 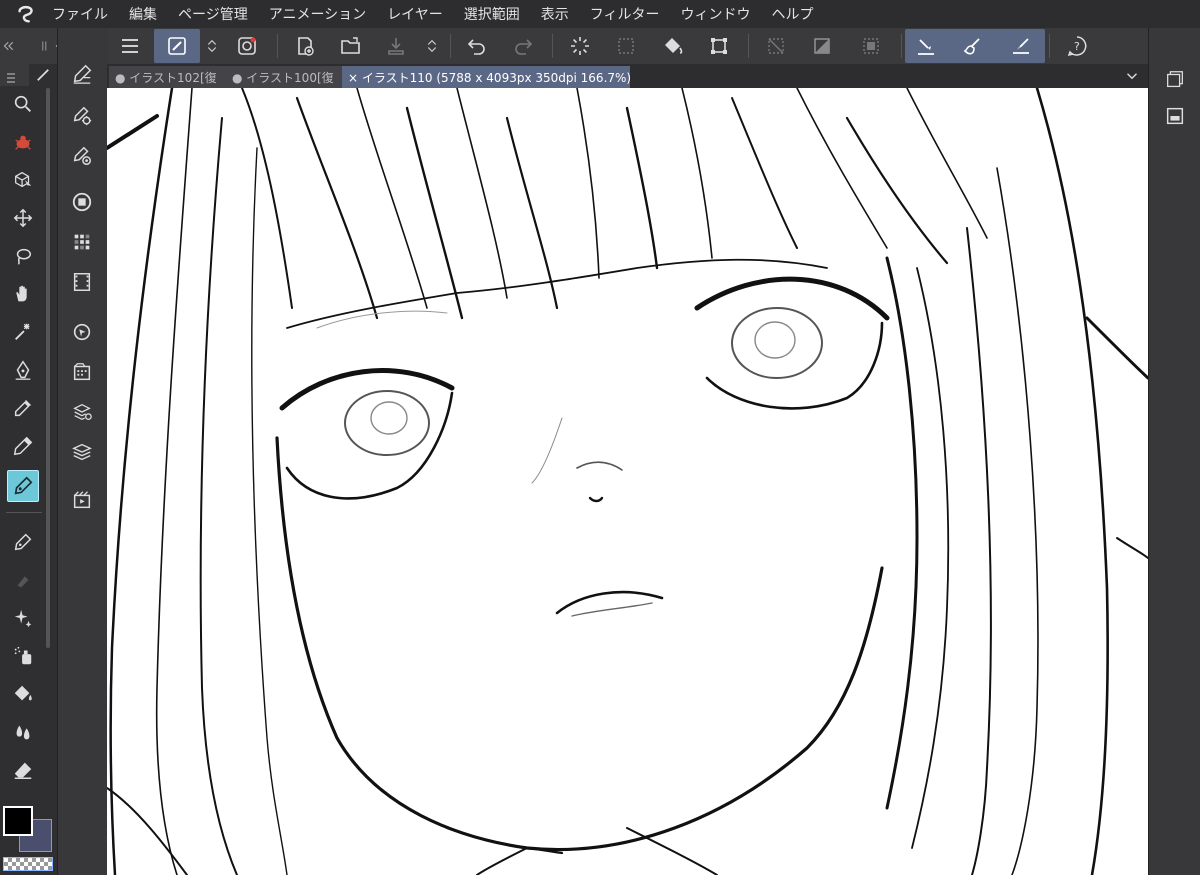 I want to click on animation-icon, so click(x=82, y=282).